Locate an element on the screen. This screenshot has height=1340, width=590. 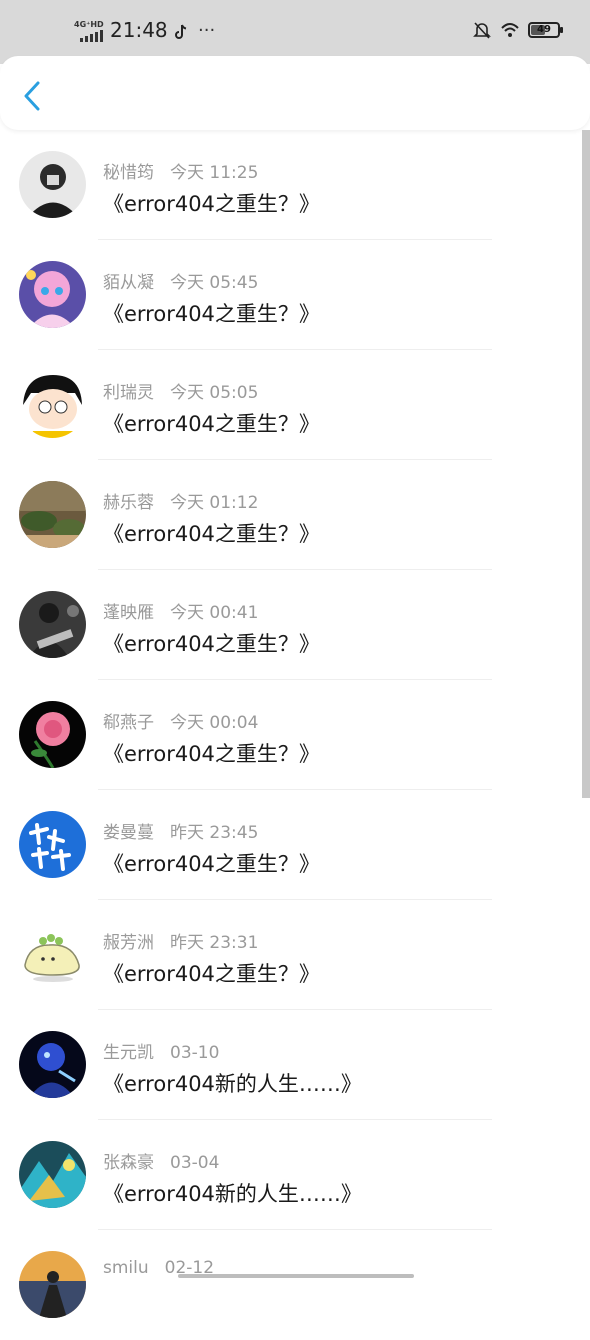
list-item: 张森豪 03-04 《error404新的人生……》 is located at coordinates (295, 1175).